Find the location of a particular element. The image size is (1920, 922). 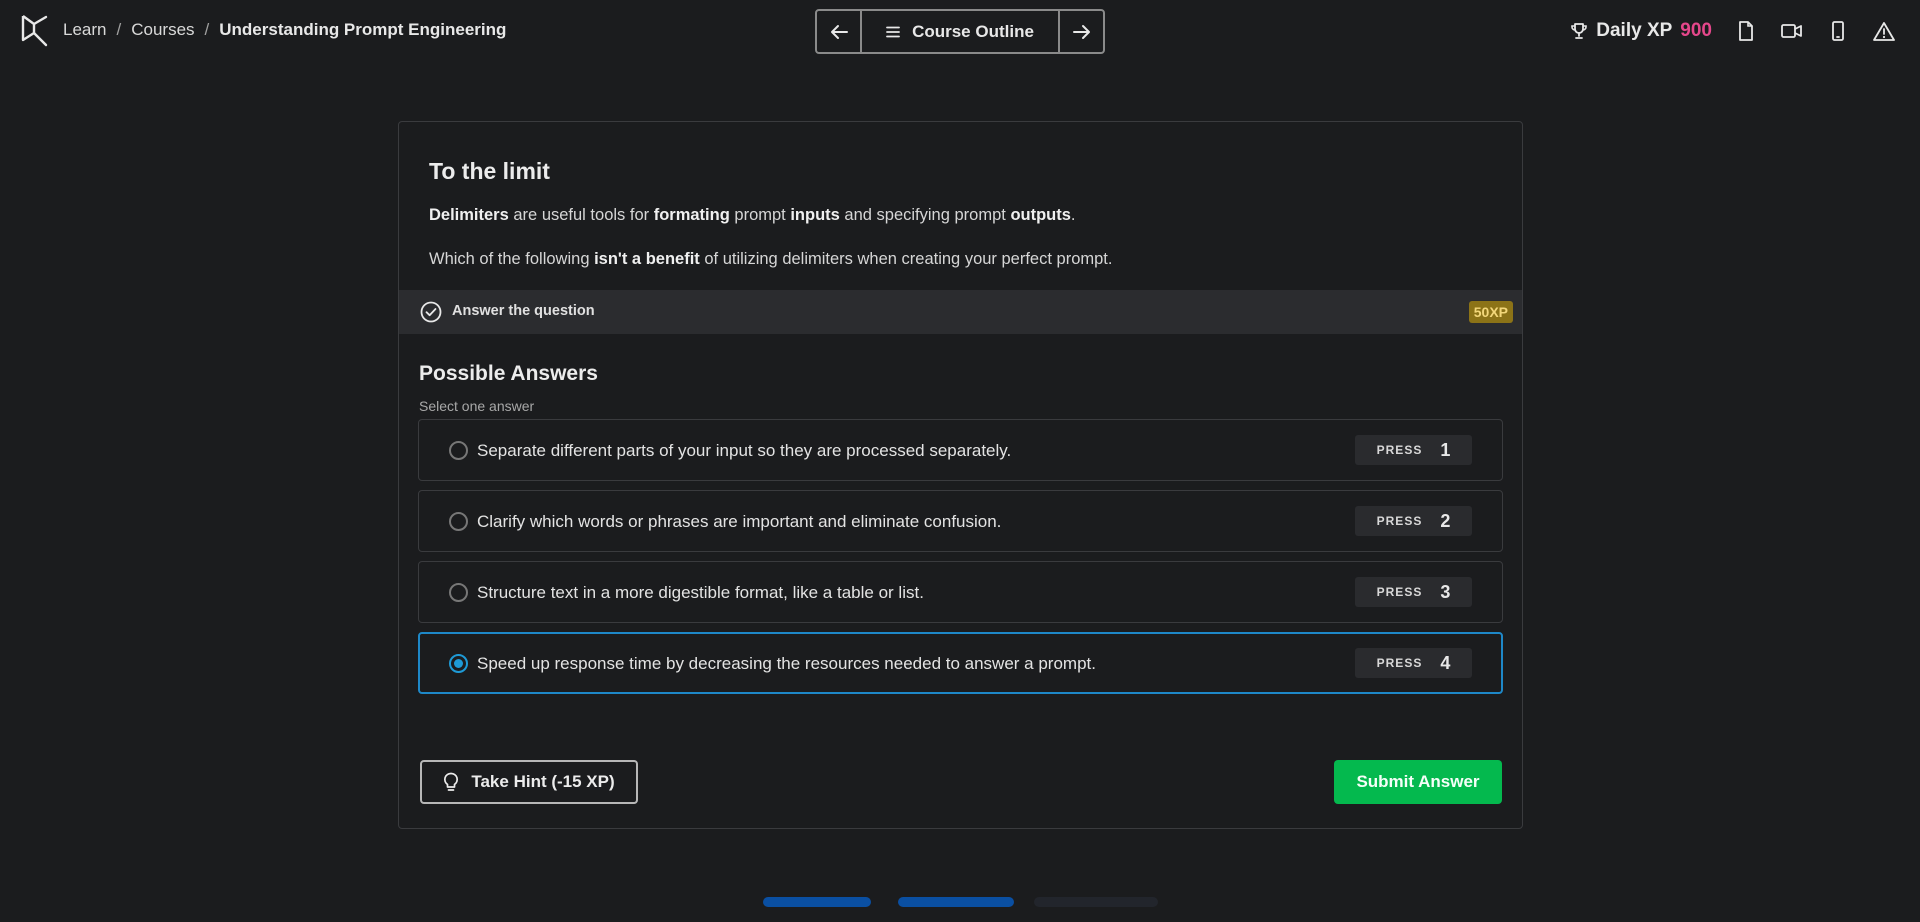

xp-badge: 50XP is located at coordinates (1490, 312).